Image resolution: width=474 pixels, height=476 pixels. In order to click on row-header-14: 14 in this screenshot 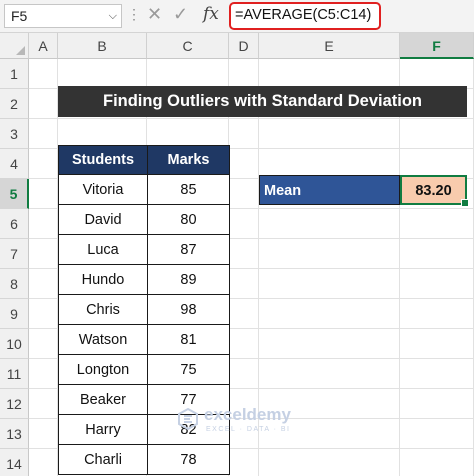, I will do `click(14, 462)`.